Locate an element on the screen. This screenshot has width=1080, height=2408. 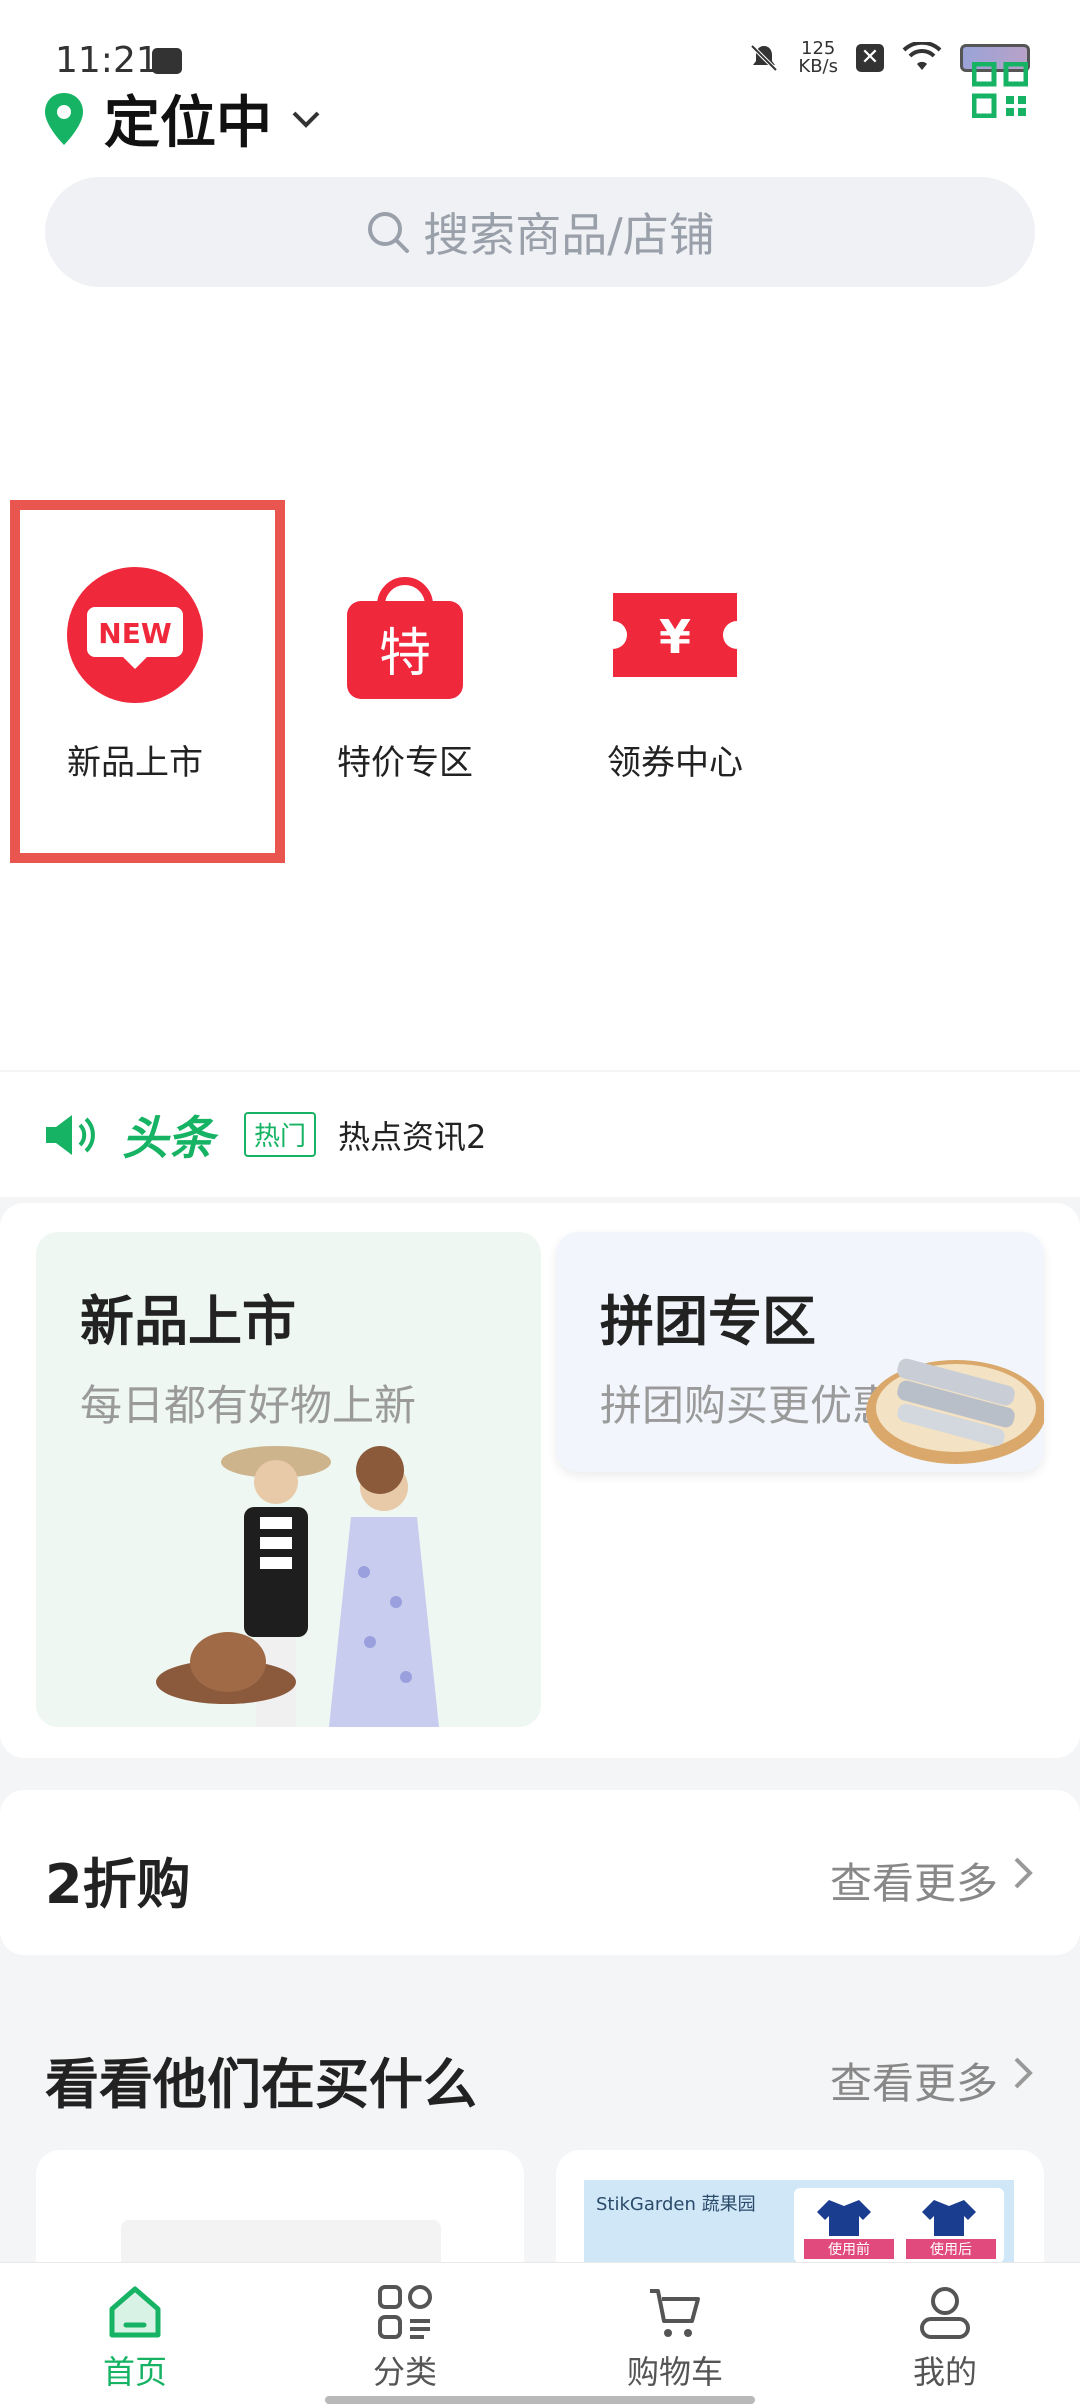
promo-subtitle: 每日都有好物上新 is located at coordinates (248, 1405).